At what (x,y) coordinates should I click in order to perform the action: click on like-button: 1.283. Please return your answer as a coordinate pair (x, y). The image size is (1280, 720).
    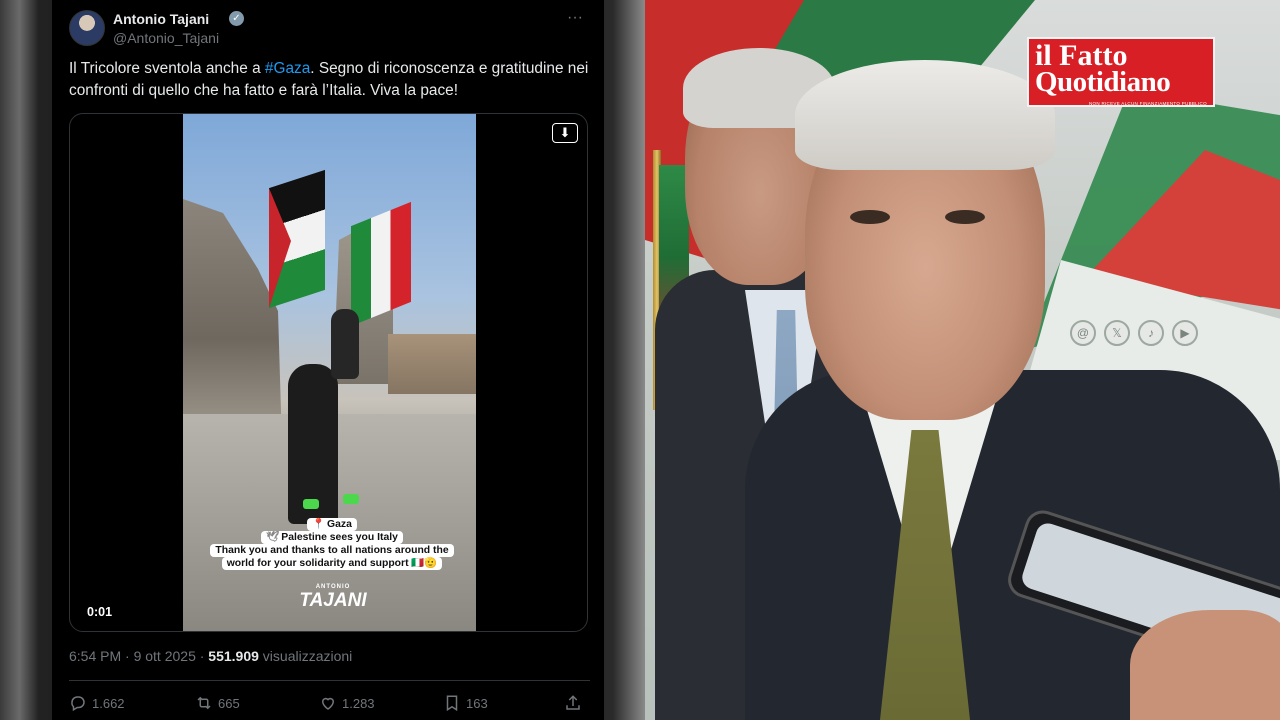
    Looking at the image, I should click on (347, 703).